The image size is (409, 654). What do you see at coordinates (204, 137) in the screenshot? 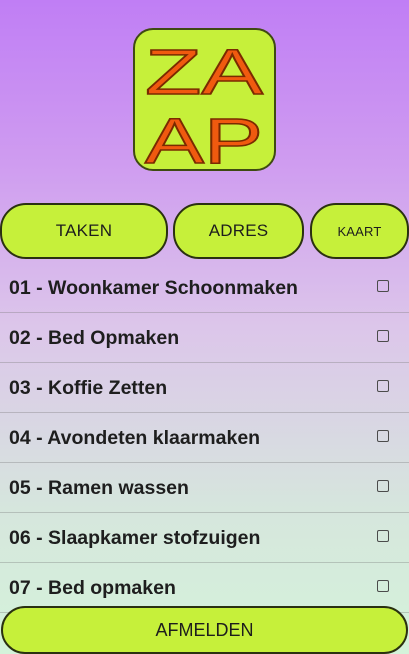
I see `logo-line-2: AP` at bounding box center [204, 137].